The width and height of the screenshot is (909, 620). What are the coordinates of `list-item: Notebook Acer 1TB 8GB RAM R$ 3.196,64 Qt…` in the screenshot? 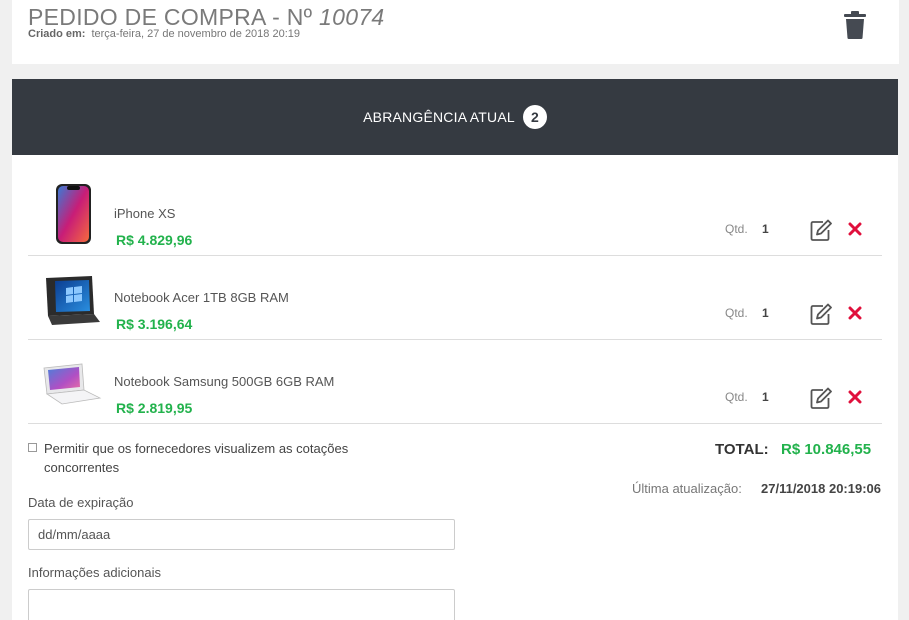 It's located at (455, 298).